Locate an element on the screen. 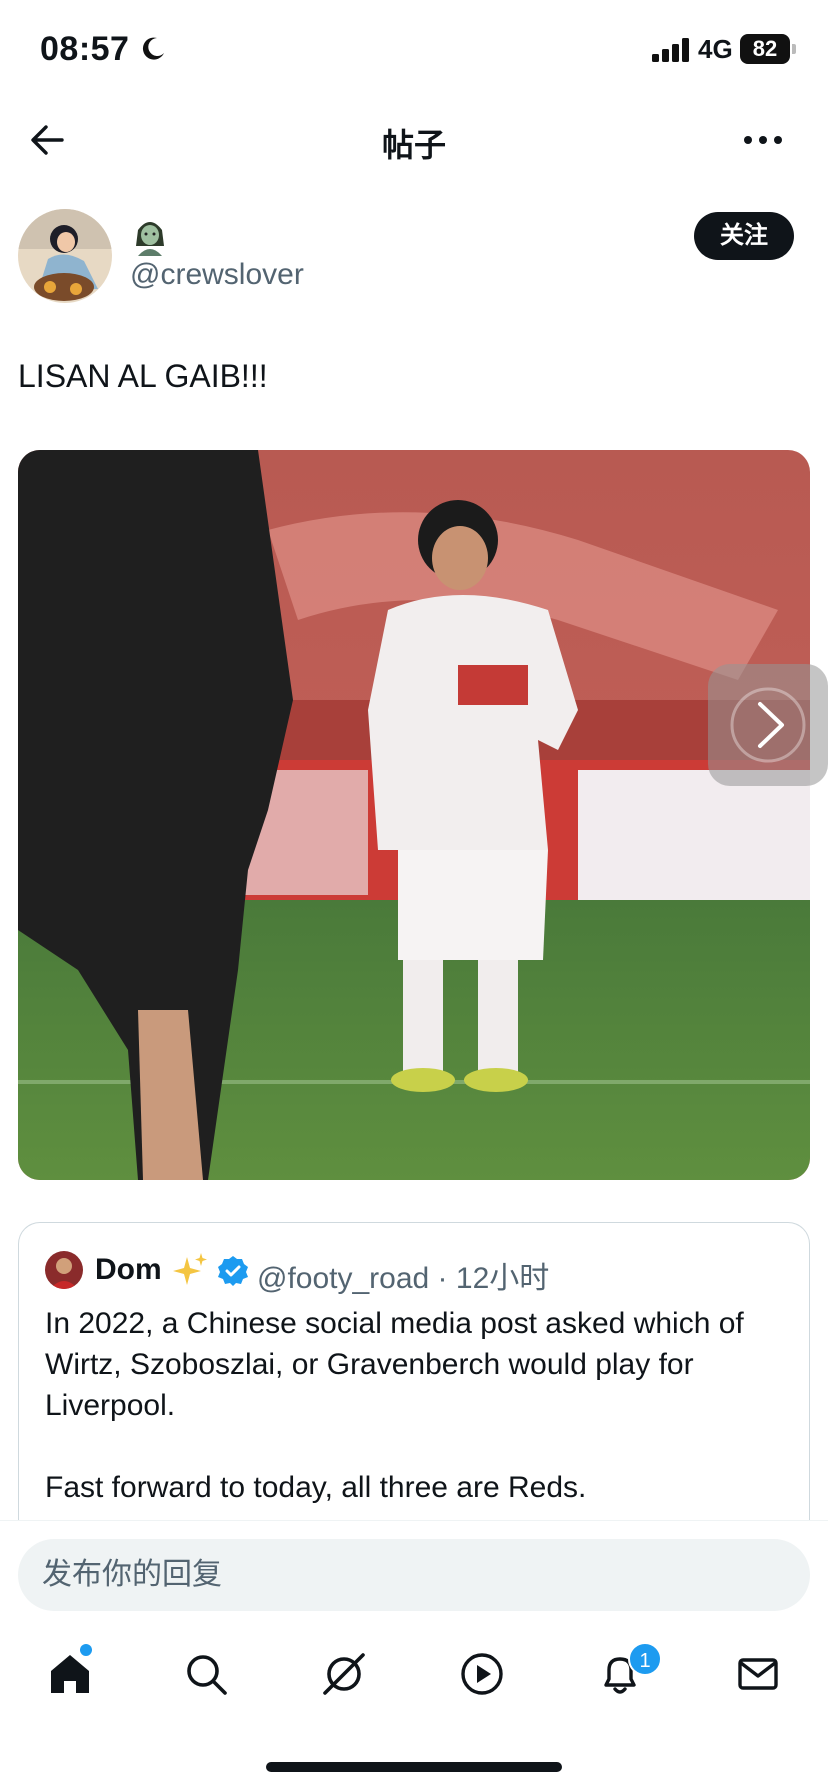  quote-avatar is located at coordinates (64, 1270).